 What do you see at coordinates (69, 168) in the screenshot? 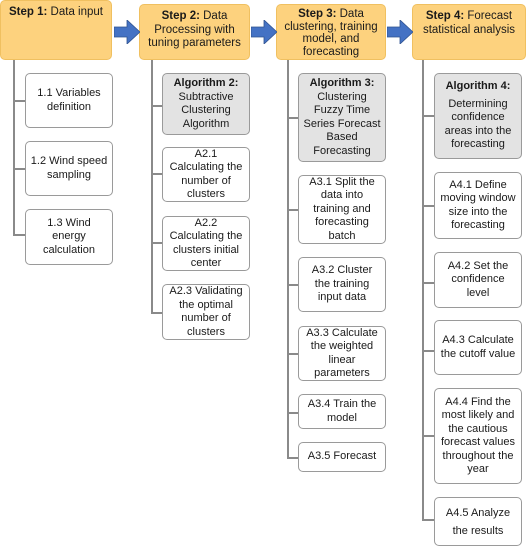
I see `step-1-item: 1.2 Wind speed sampling` at bounding box center [69, 168].